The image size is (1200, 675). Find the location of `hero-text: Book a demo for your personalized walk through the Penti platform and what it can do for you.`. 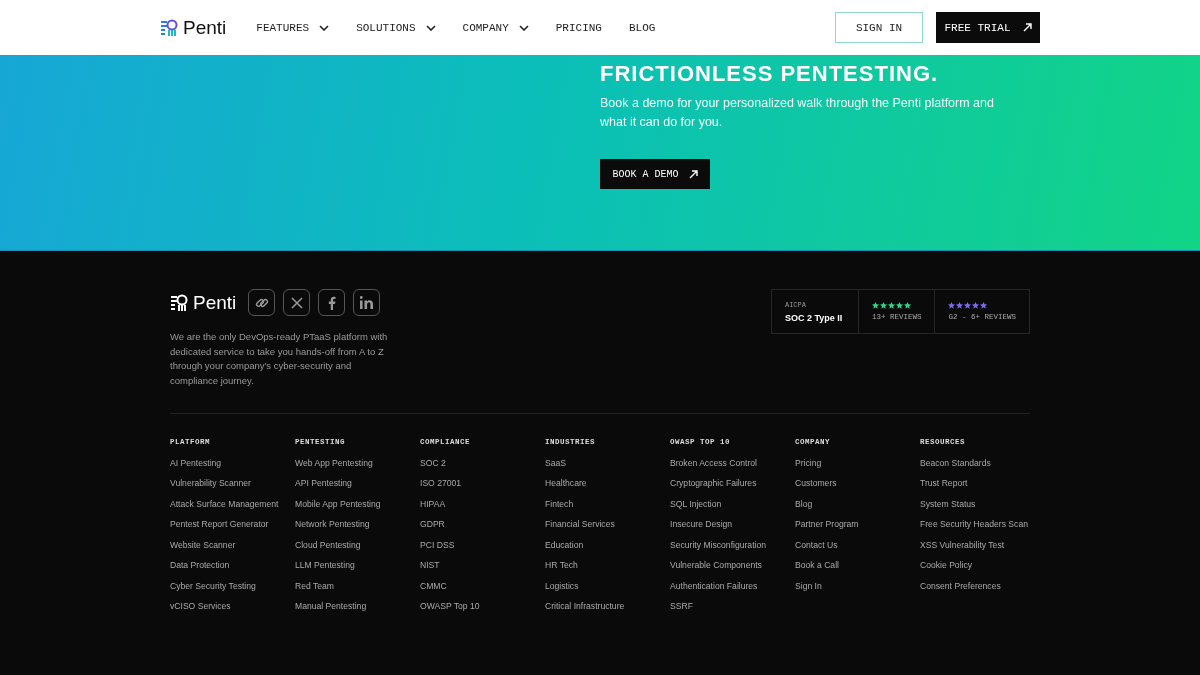

hero-text: Book a demo for your personalized walk through the Penti platform and what it can do for you. is located at coordinates (797, 113).